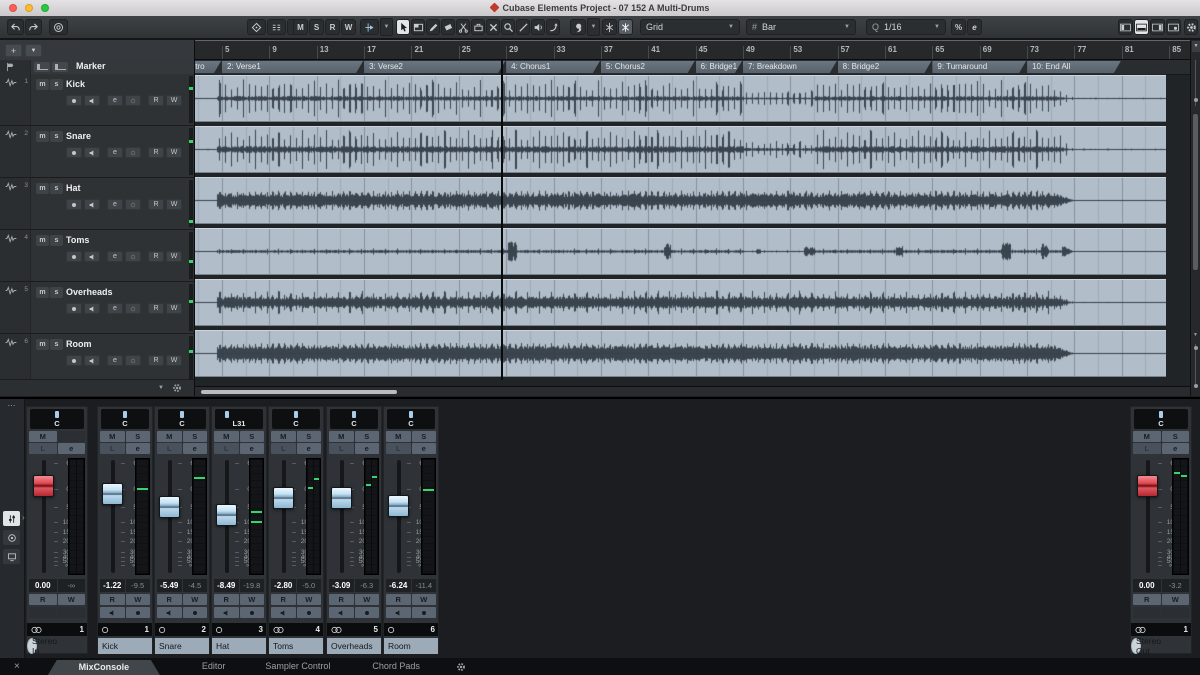  What do you see at coordinates (112, 585) in the screenshot?
I see `fader-db-value: -1.22` at bounding box center [112, 585].